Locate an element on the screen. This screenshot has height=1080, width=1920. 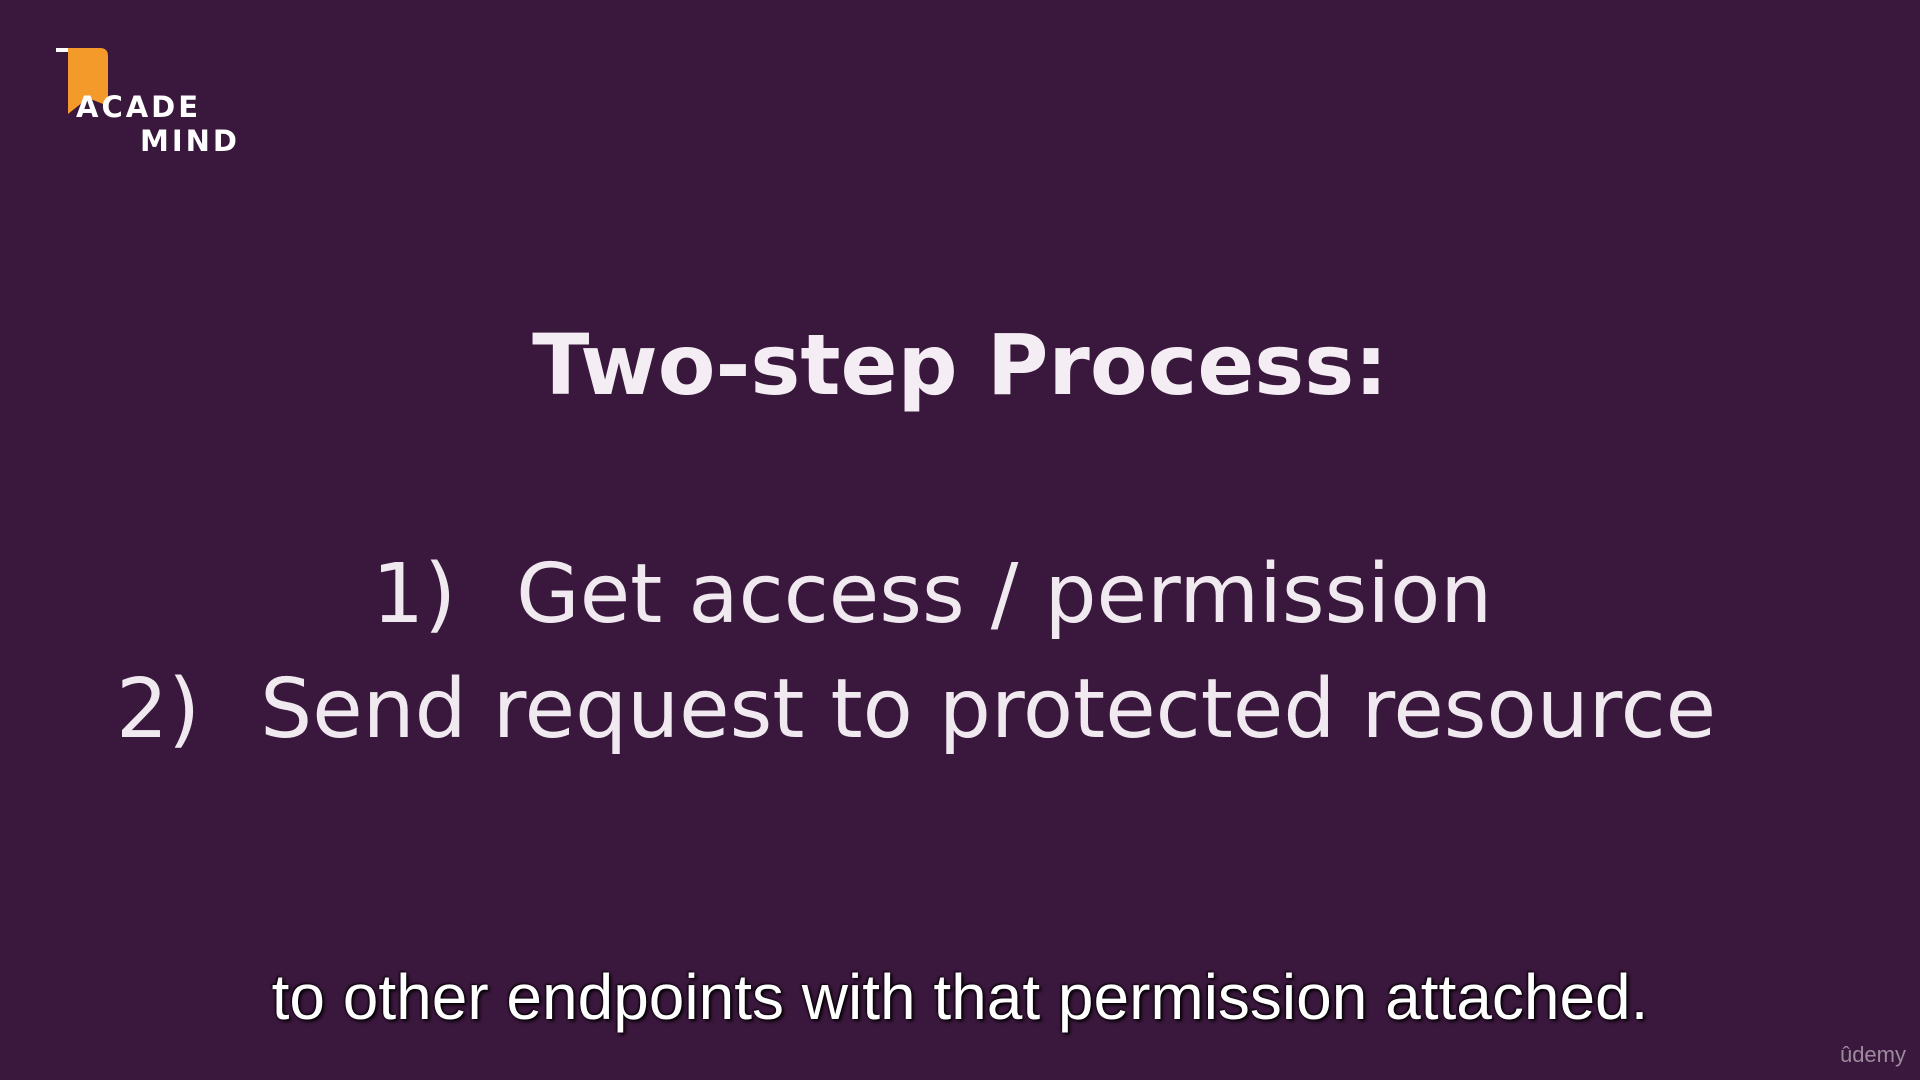
step-item: 1) Get access / permission is located at coordinates (932, 595).